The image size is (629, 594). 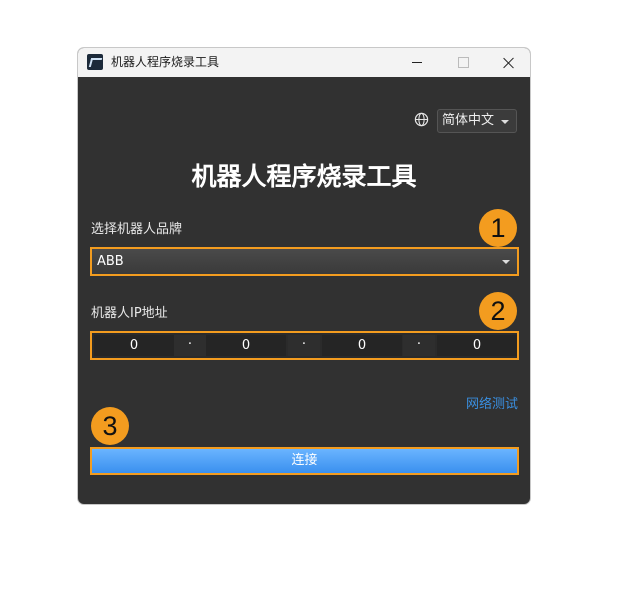 I want to click on close-button, so click(x=508, y=62).